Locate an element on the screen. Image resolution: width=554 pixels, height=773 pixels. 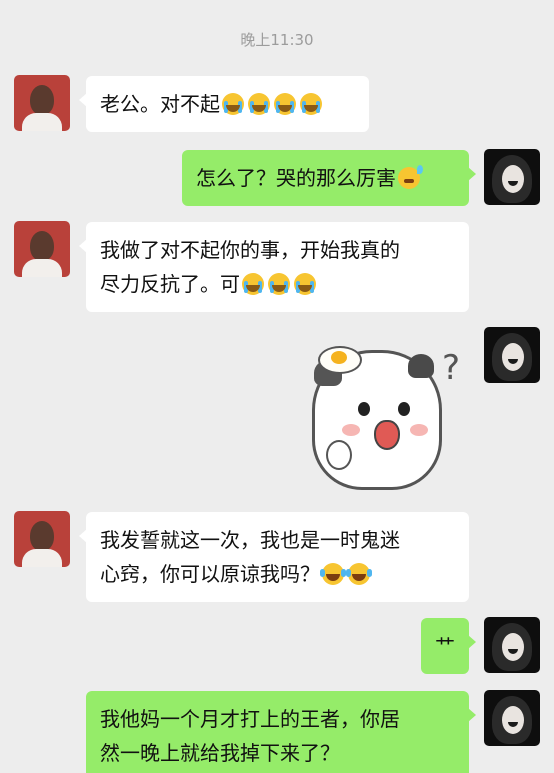
timestamp: 晚上11:30 is located at coordinates (277, 40).